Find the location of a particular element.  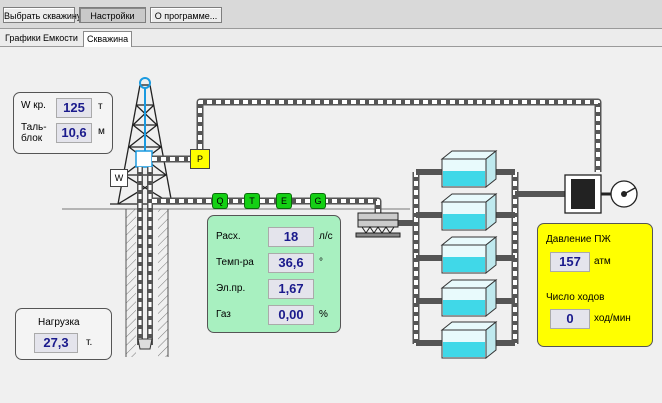

gas-unit: % is located at coordinates (323, 314).